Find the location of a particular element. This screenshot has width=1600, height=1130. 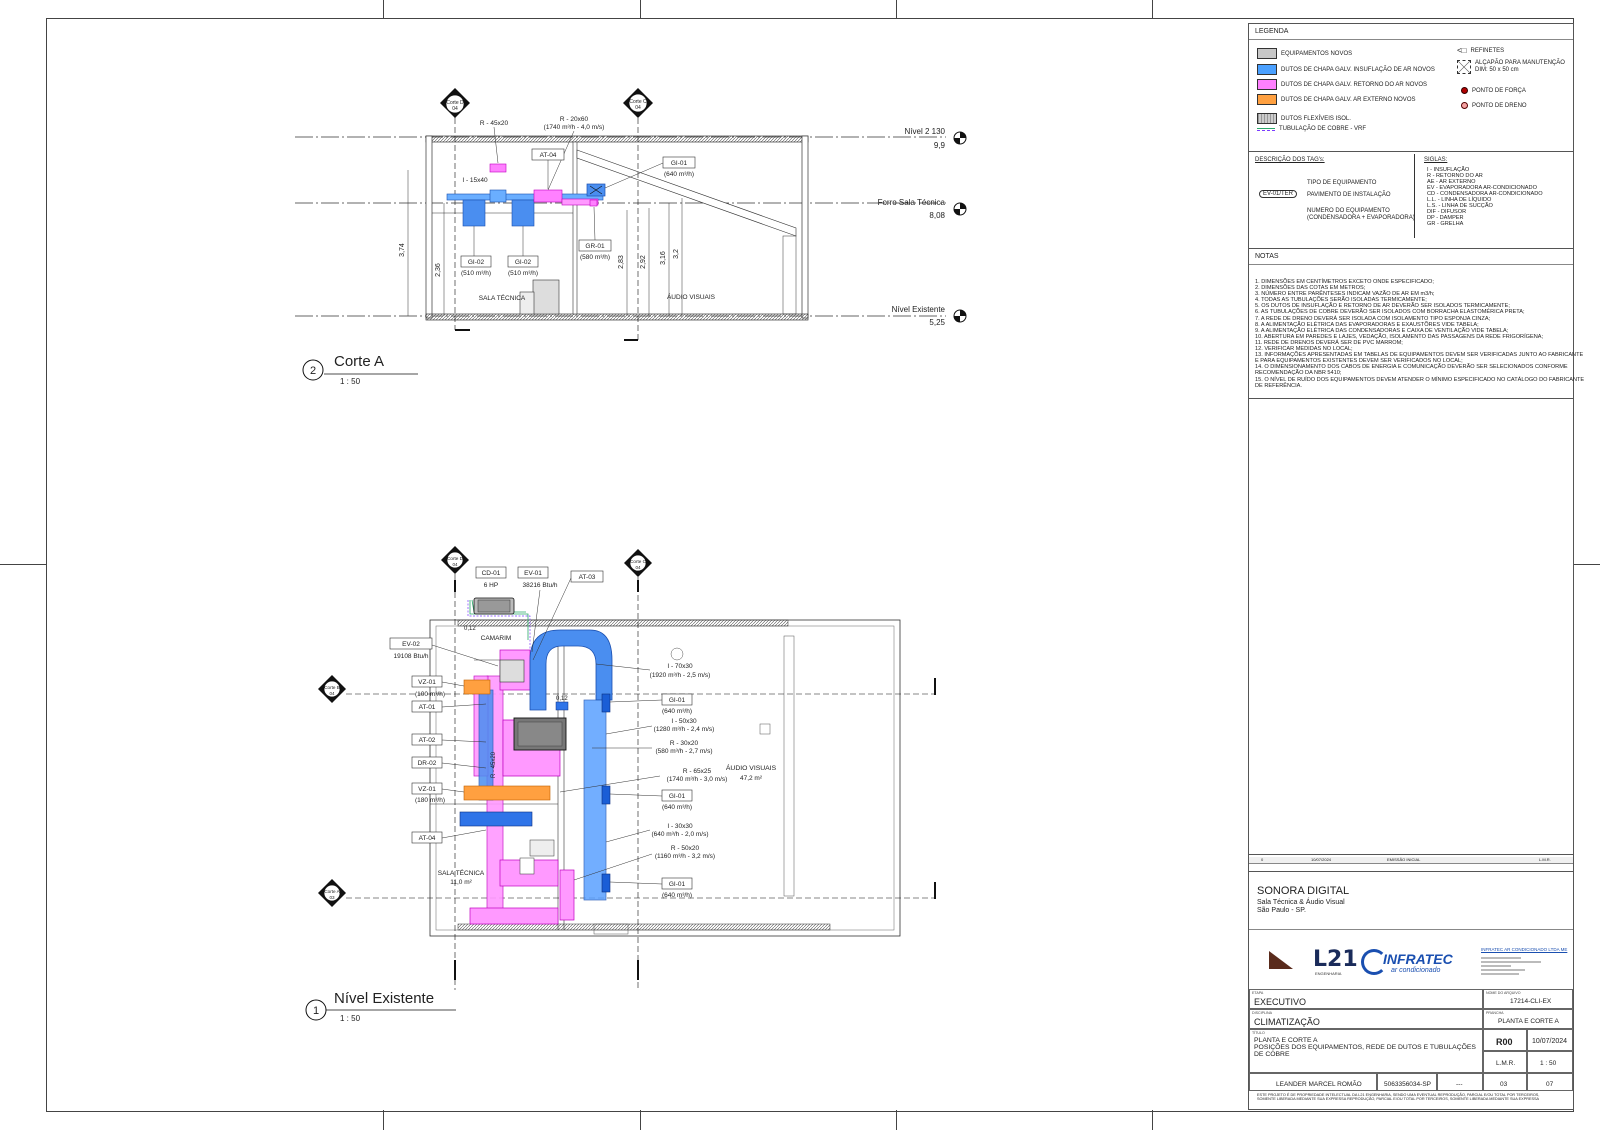

art-cell: --- is located at coordinates (1460, 1082).